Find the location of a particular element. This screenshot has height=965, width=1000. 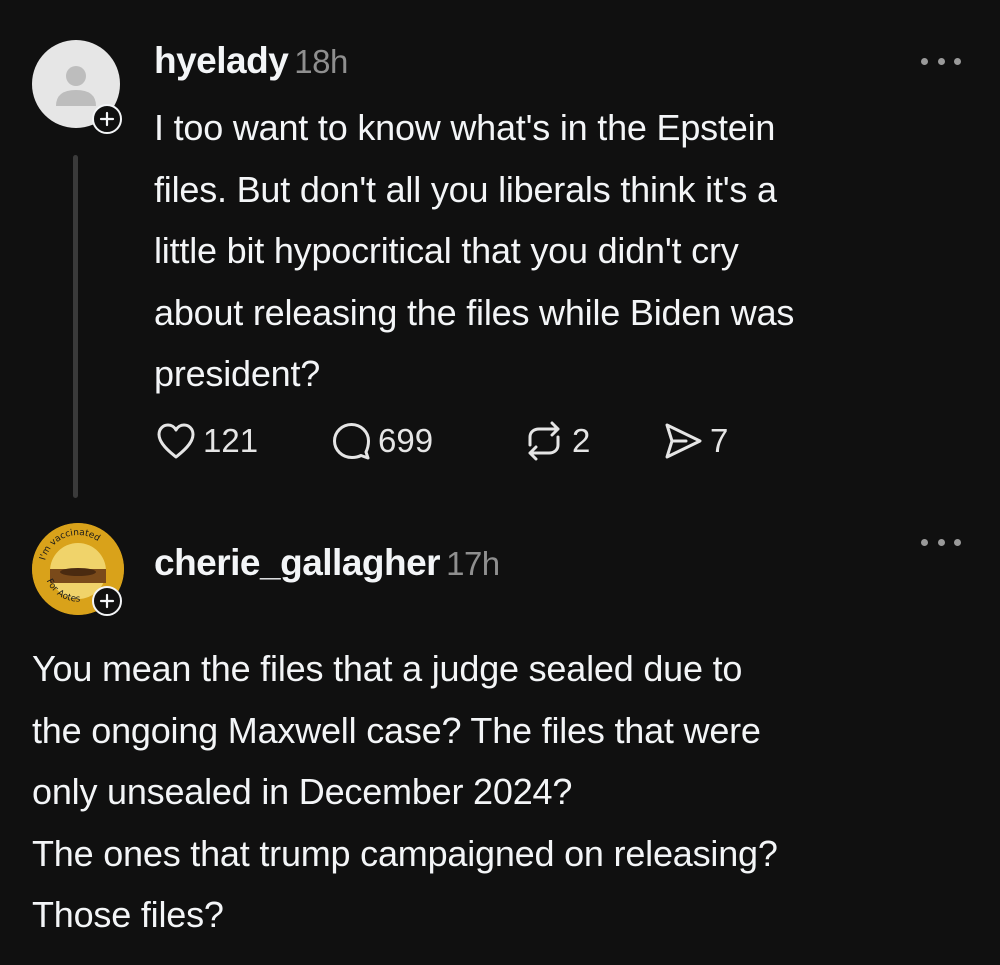

like-count: 121 is located at coordinates (231, 440).